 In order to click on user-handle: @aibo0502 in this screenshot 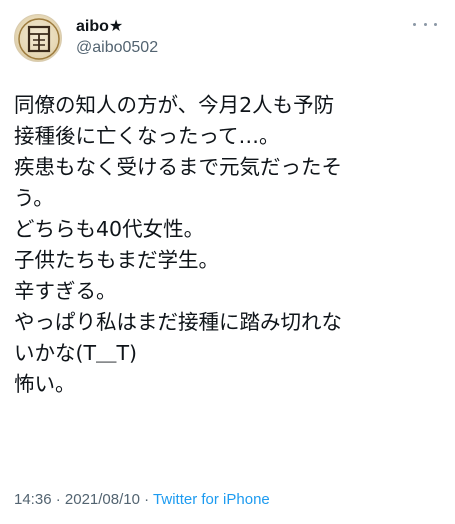, I will do `click(117, 48)`.